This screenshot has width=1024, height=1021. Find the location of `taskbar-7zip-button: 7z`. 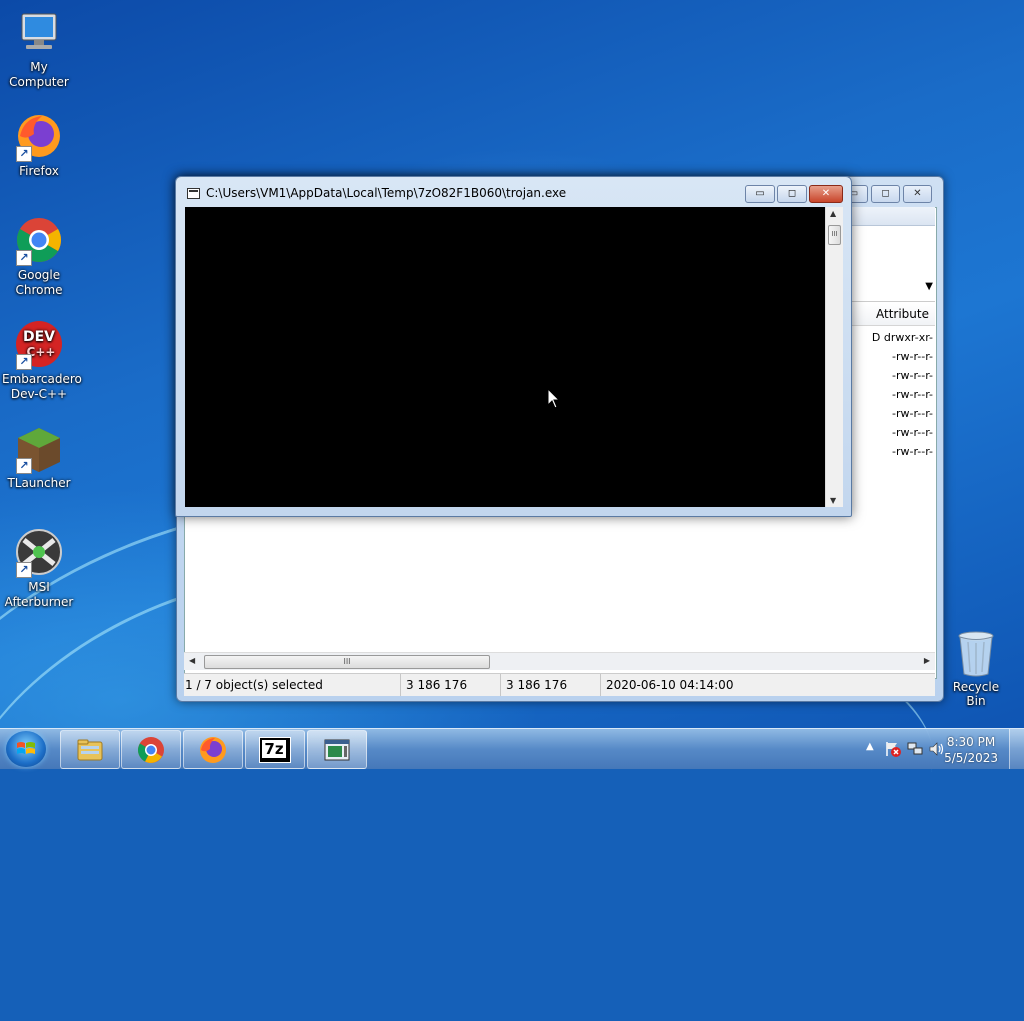

taskbar-7zip-button: 7z is located at coordinates (275, 749).